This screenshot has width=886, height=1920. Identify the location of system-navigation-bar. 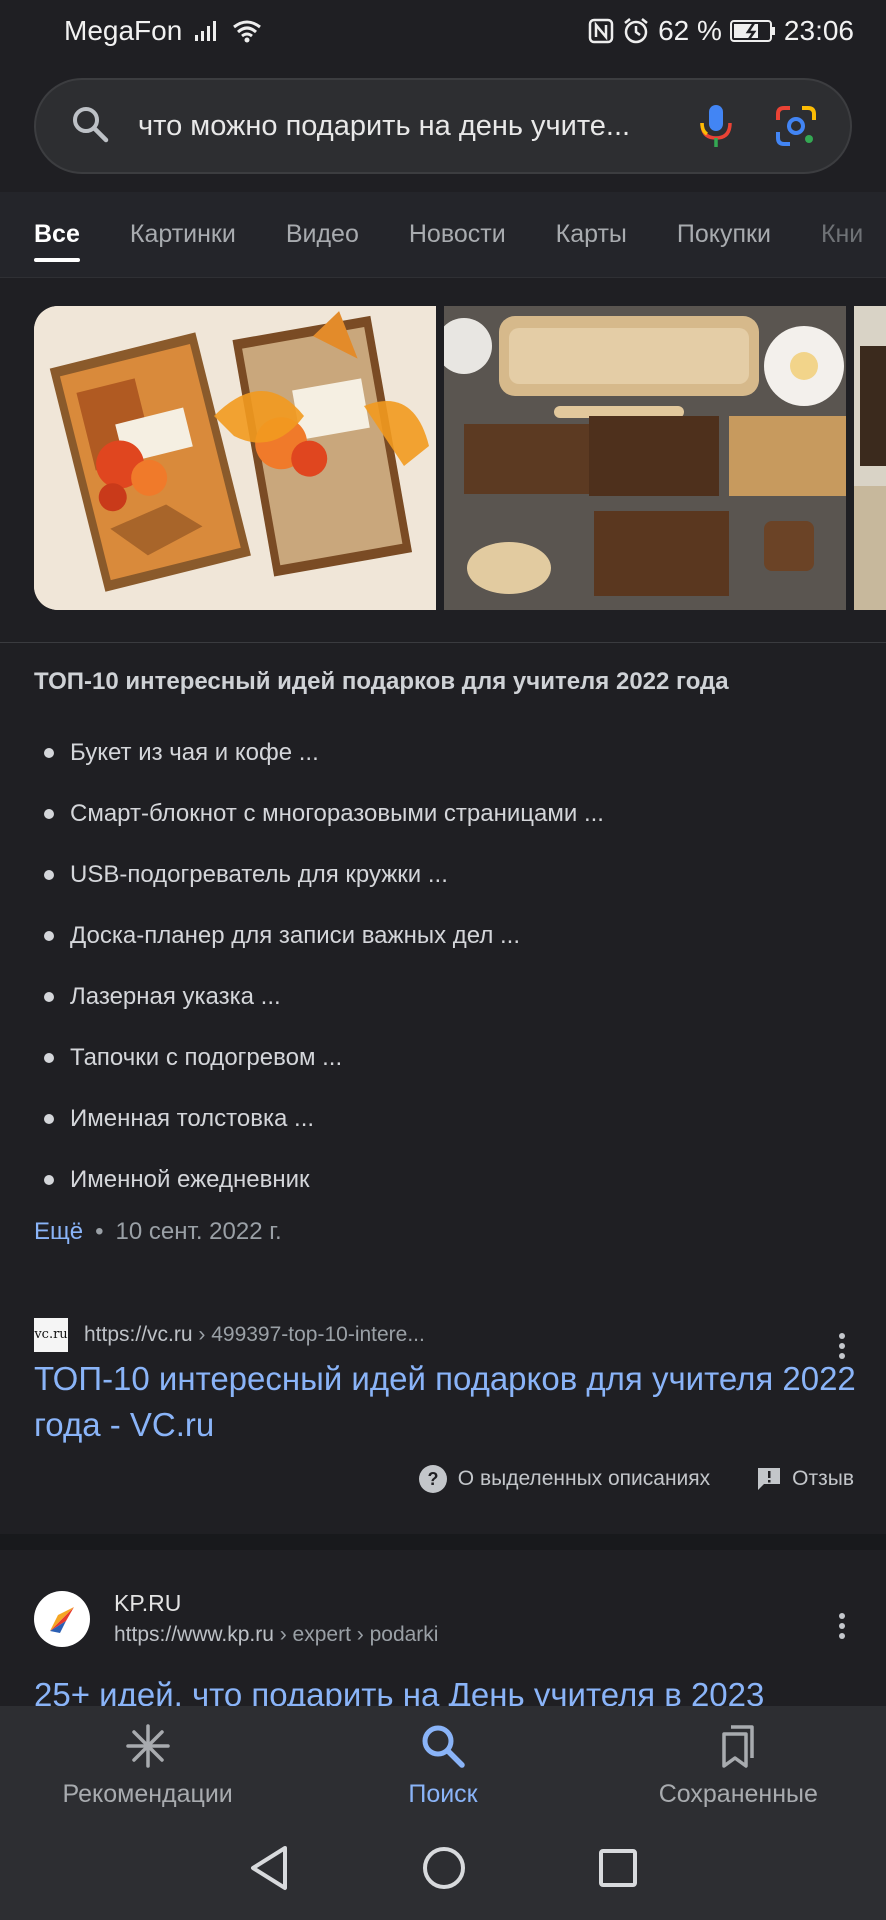
(443, 1868).